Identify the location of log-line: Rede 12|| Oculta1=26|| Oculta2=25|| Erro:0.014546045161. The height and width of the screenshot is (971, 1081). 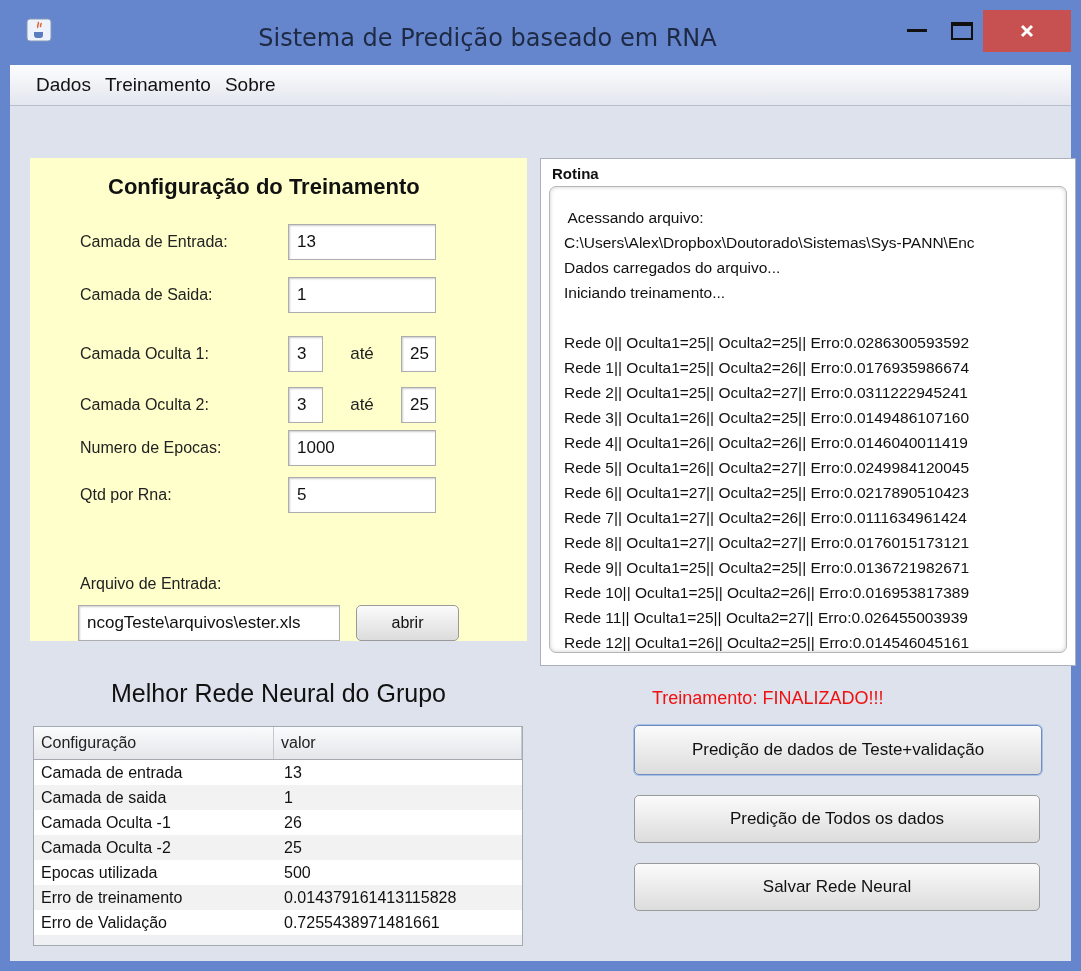
(767, 642).